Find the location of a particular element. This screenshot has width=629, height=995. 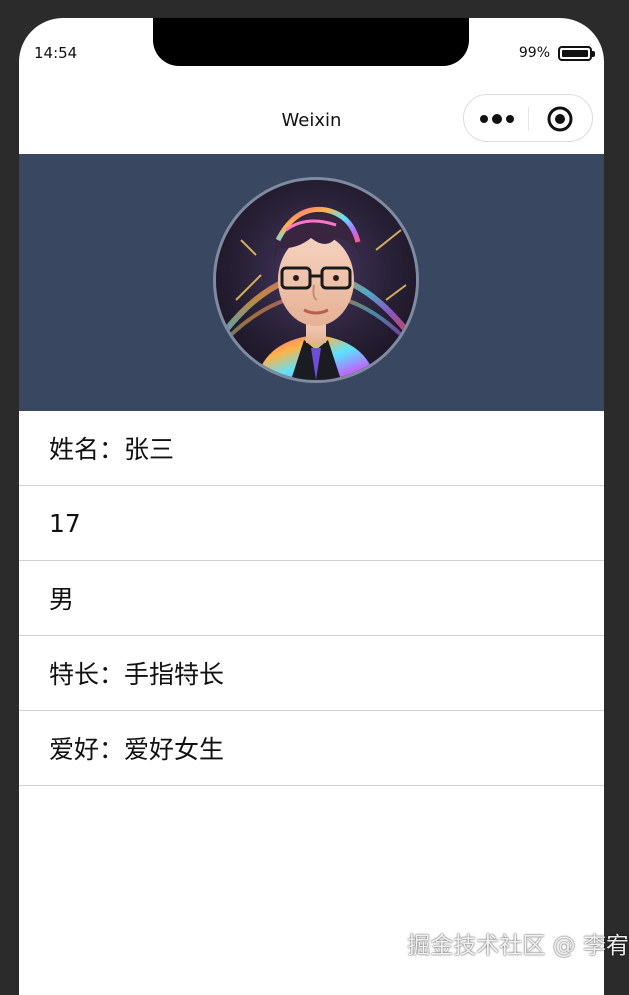

capsule-divider is located at coordinates (528, 119).